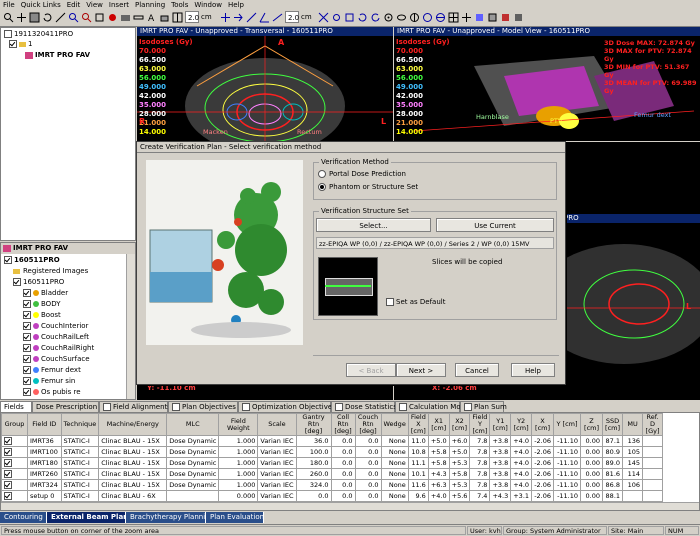  What do you see at coordinates (414, 17) in the screenshot?
I see `compass-icon` at bounding box center [414, 17].